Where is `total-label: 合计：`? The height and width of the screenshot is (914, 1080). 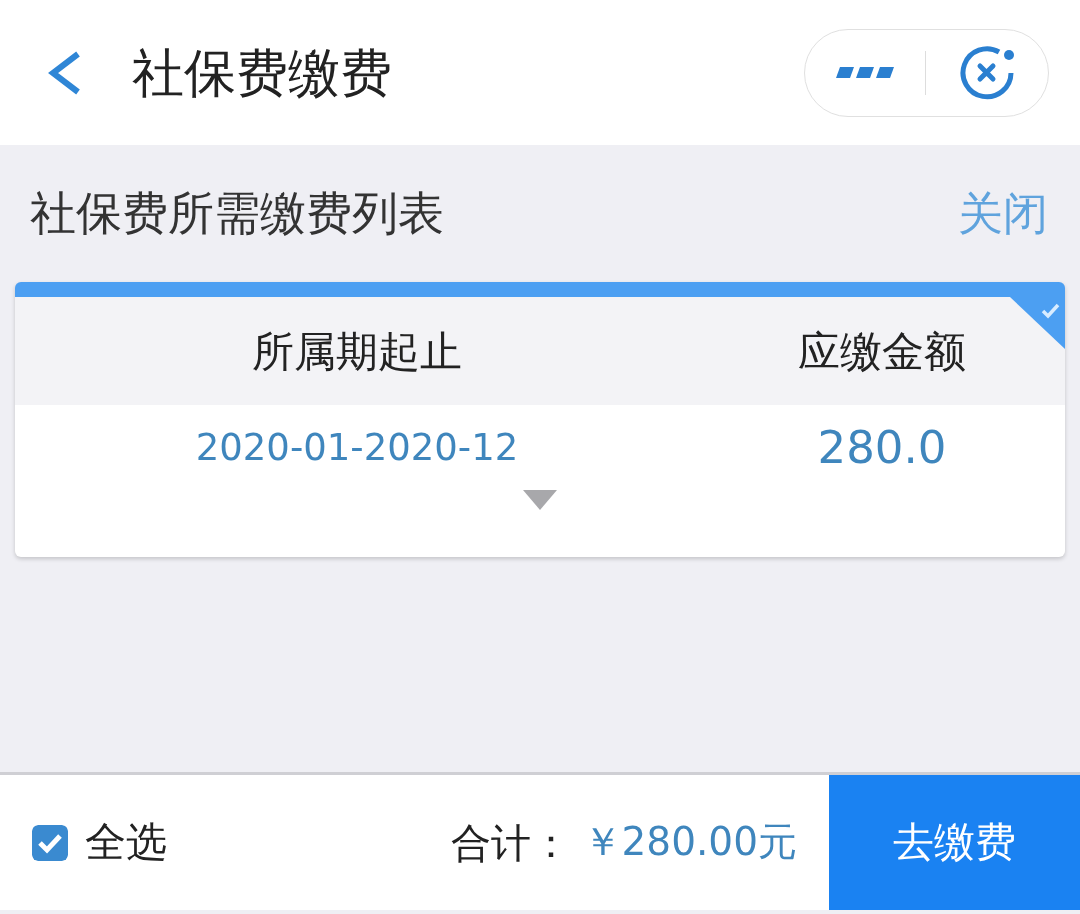
total-label: 合计： is located at coordinates (510, 843).